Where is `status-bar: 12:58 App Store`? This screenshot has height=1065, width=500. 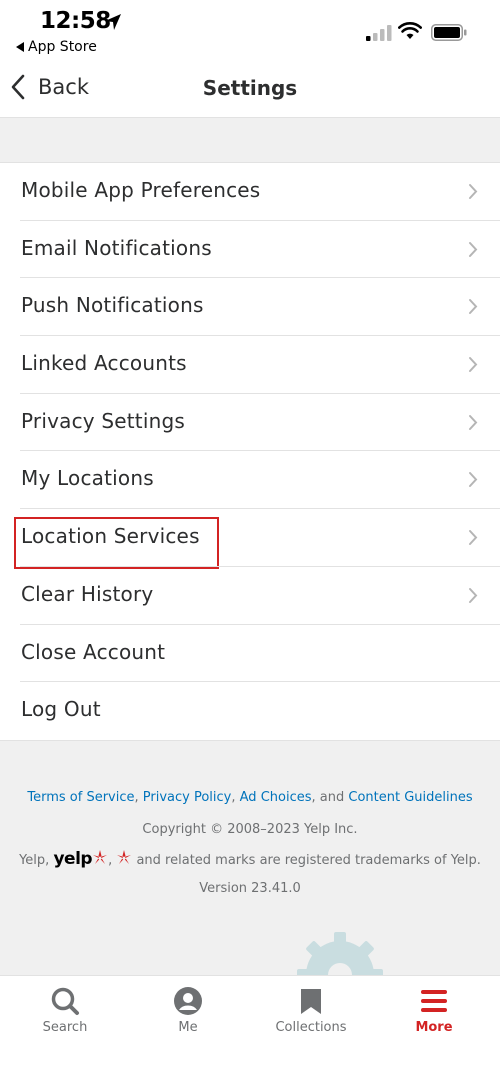
status-bar: 12:58 App Store is located at coordinates (250, 31).